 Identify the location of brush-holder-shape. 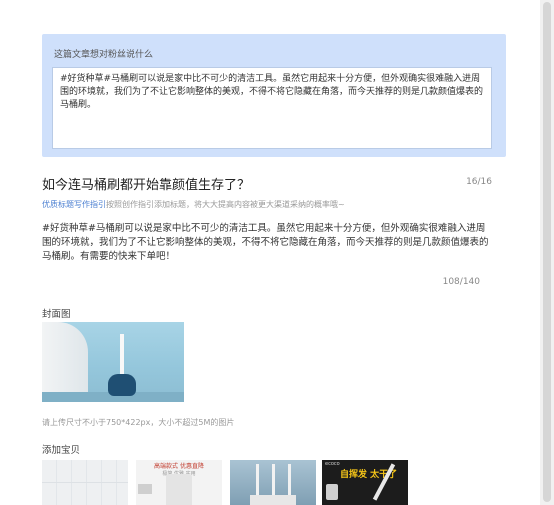
(122, 385).